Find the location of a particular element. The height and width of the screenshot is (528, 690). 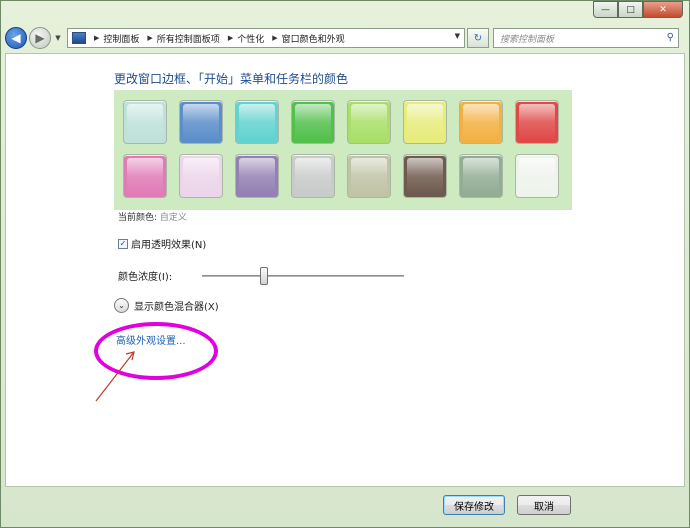

breadcrumb-personalization: 个性化 is located at coordinates (250, 38).